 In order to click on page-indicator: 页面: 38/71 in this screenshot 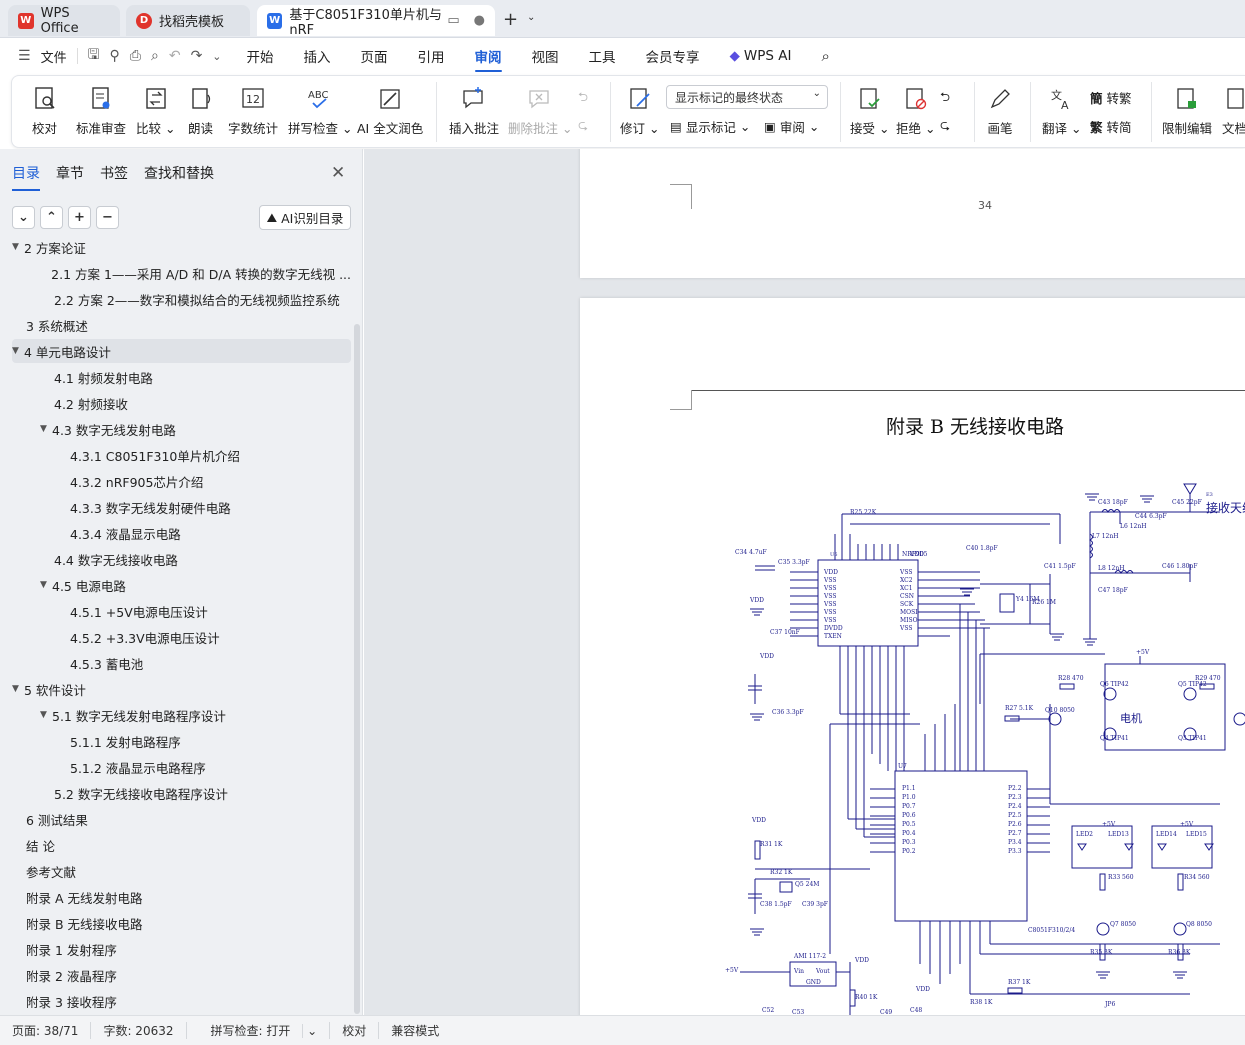, I will do `click(46, 1030)`.